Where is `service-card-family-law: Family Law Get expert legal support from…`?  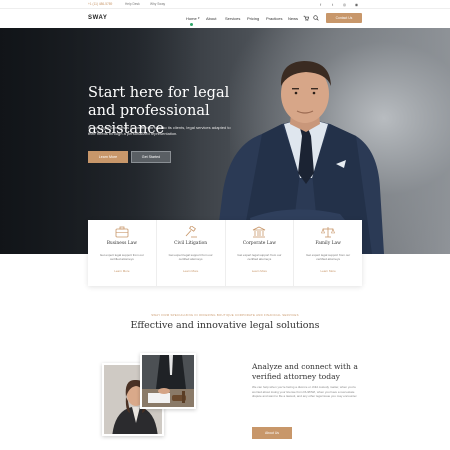
service-card-family-law: Family Law Get expert legal support from… is located at coordinates (328, 253).